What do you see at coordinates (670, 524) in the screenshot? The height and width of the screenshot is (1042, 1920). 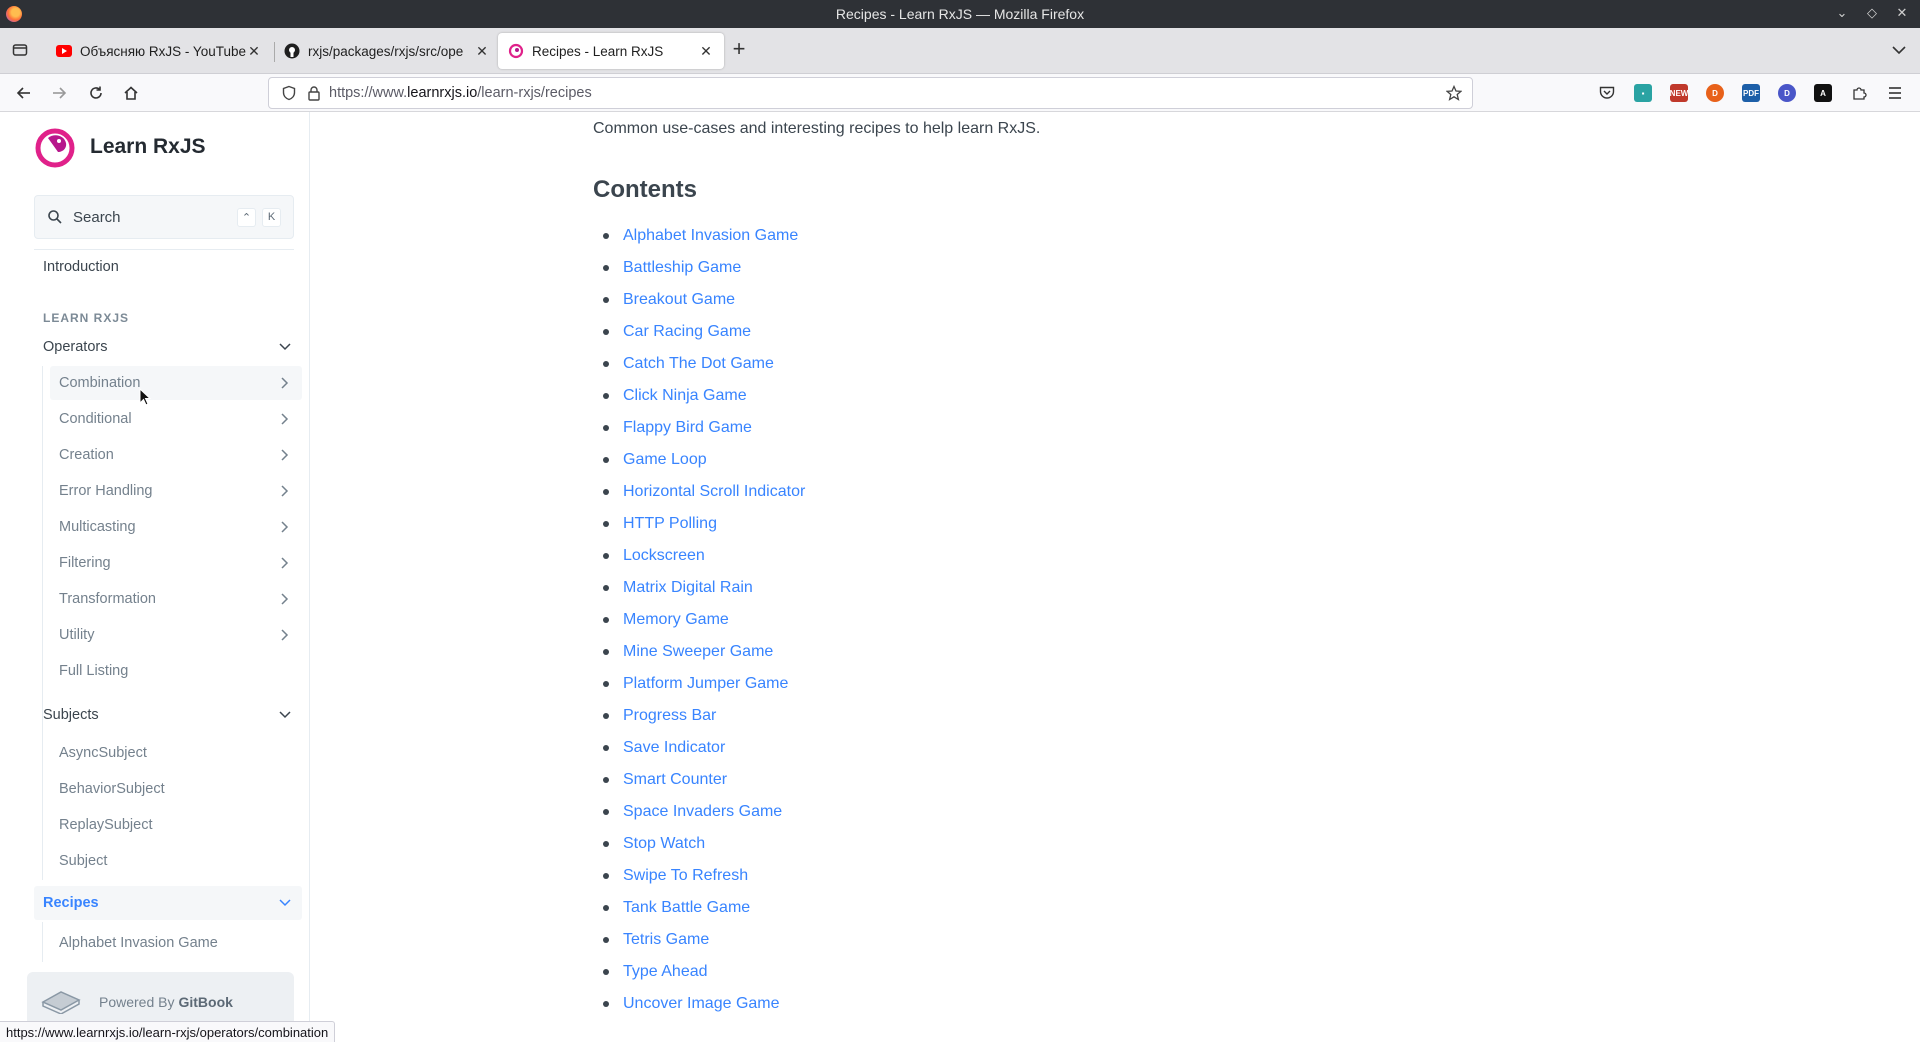 I see `recipe-link: HTTP Polling` at bounding box center [670, 524].